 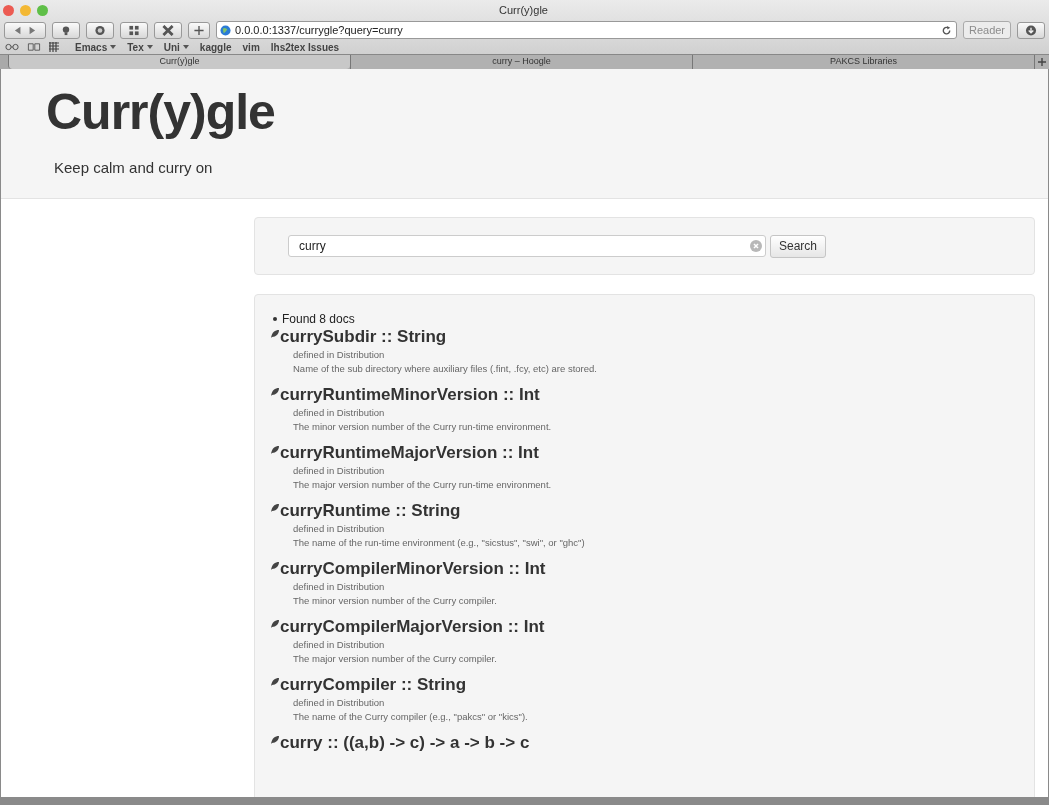 What do you see at coordinates (319, 30) in the screenshot?
I see `url-text: 0.0.0.0:1337/currygle?query=curry` at bounding box center [319, 30].